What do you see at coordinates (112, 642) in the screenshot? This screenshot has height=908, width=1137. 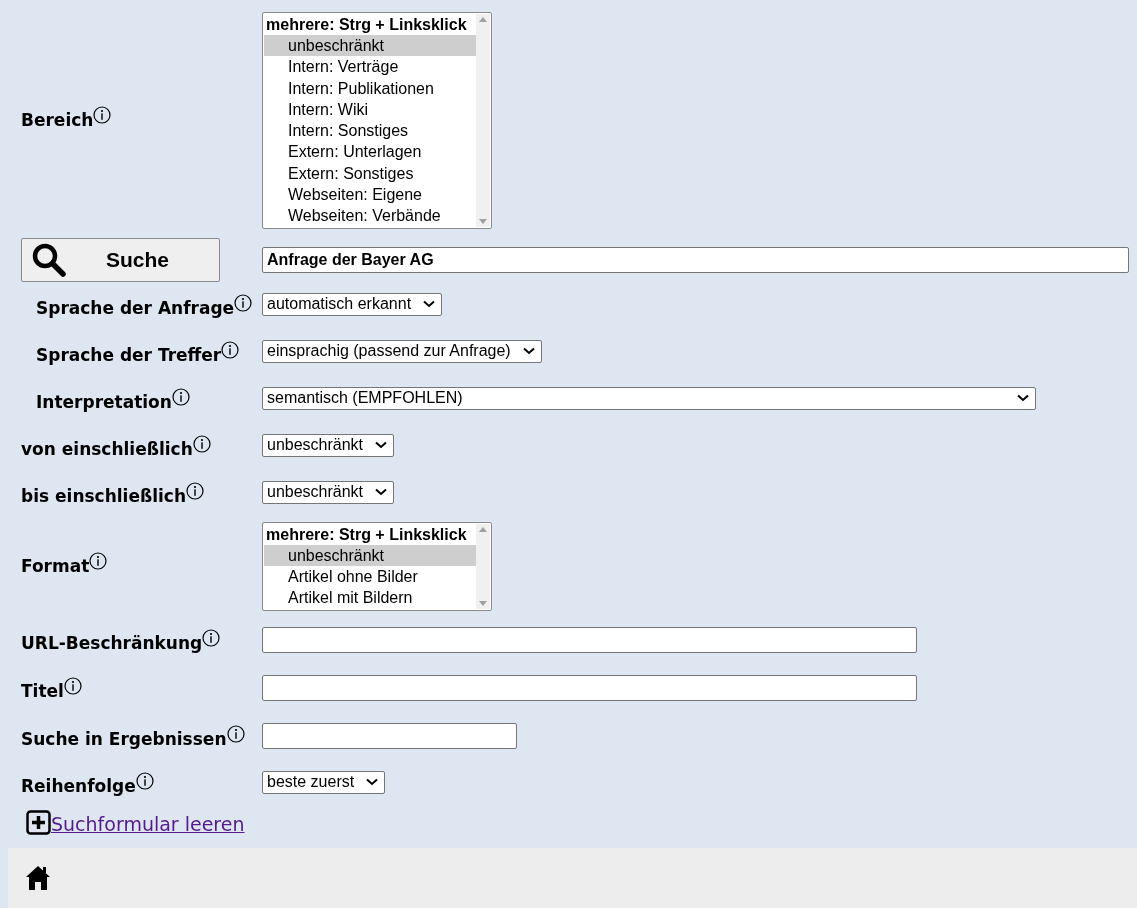 I see `field-label: URL-Beschränkung` at bounding box center [112, 642].